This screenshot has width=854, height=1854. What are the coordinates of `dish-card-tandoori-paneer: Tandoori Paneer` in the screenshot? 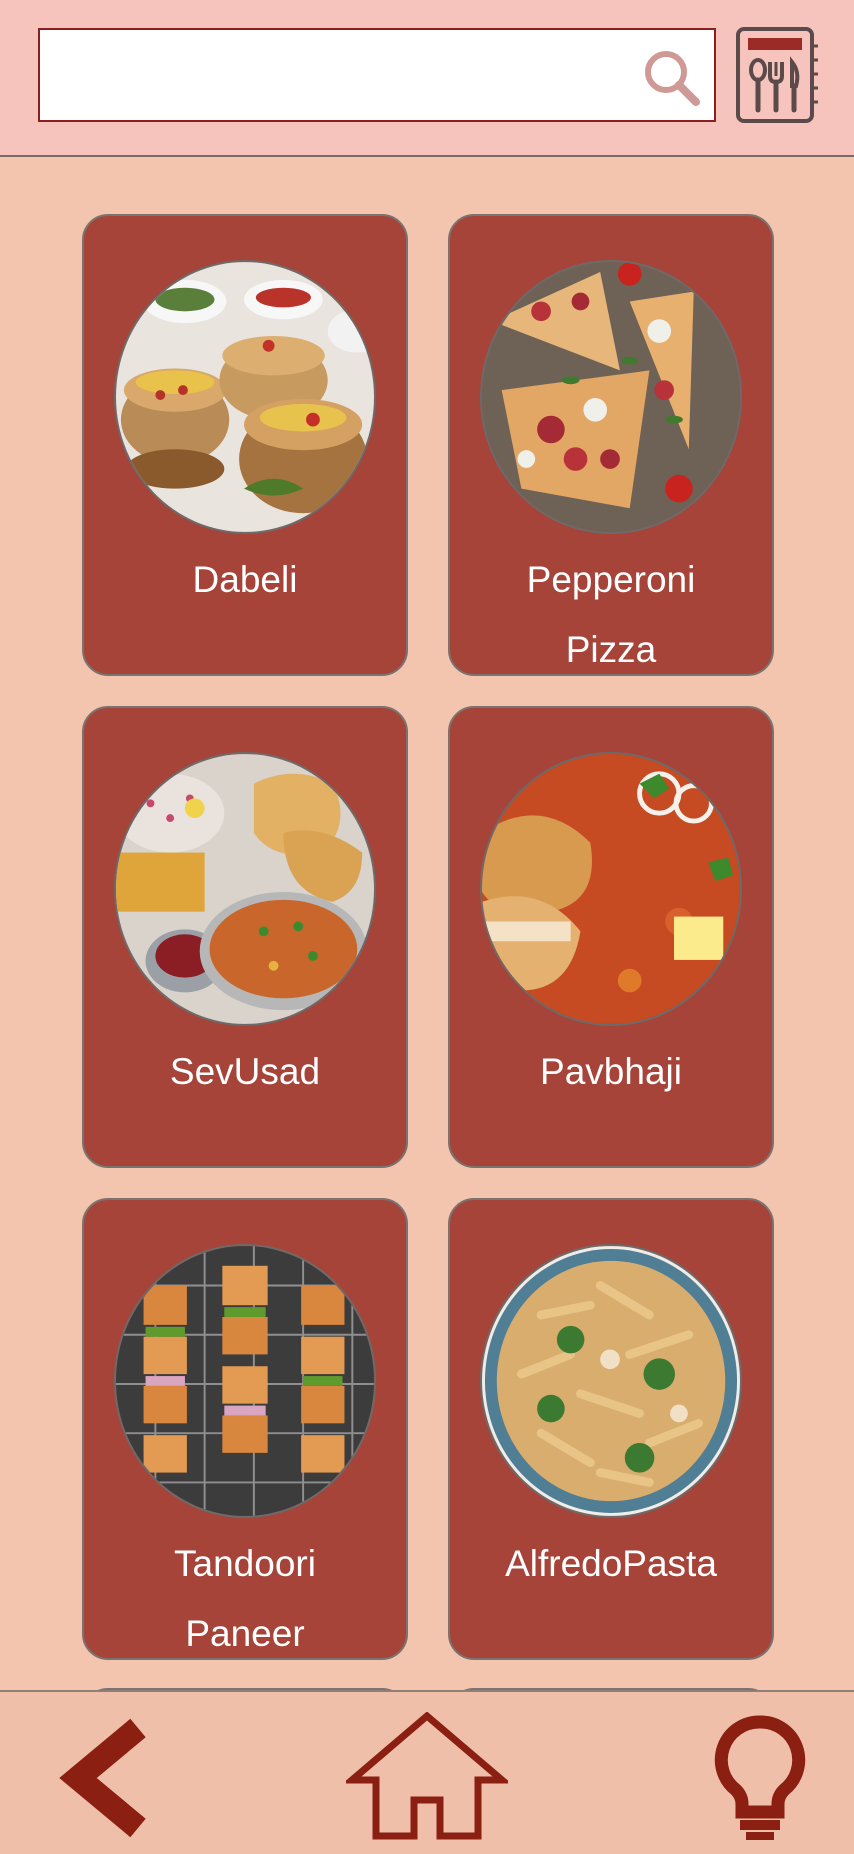 It's located at (245, 1429).